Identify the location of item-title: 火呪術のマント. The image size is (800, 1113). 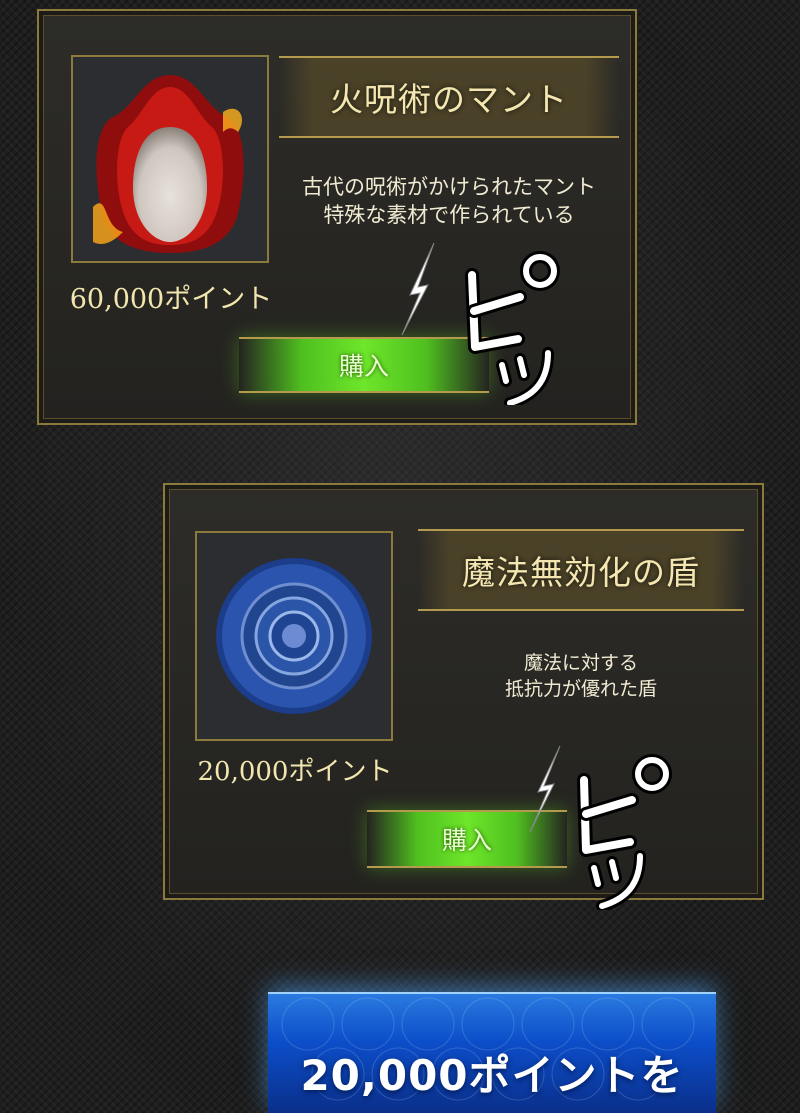
(449, 97).